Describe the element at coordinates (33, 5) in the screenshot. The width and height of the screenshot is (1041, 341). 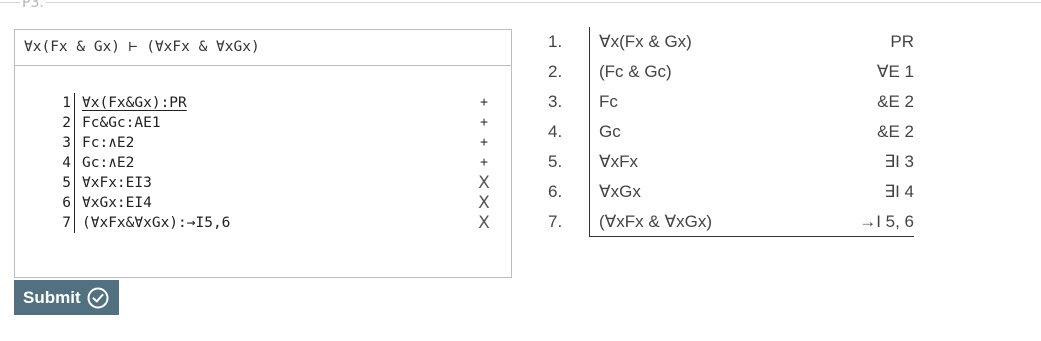
I see `problem-label: P3.` at that location.